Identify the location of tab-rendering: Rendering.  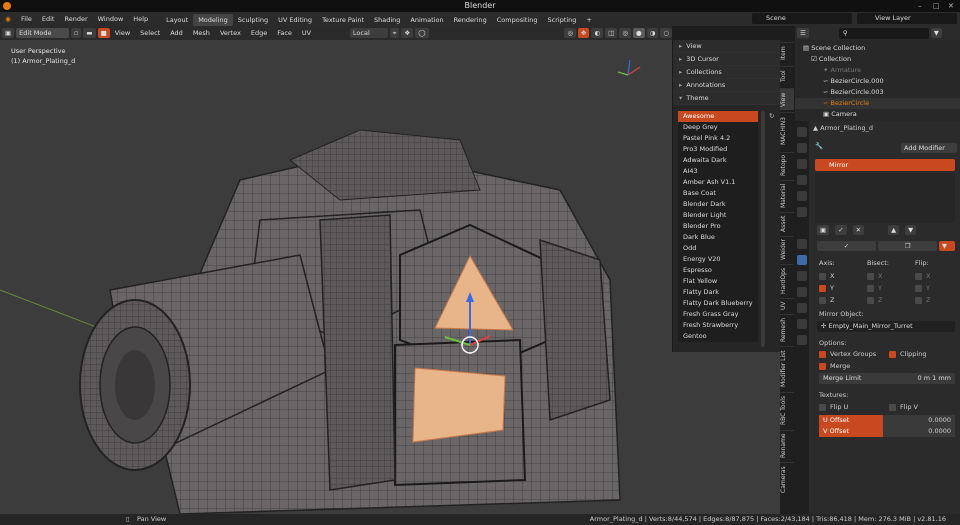
(470, 20).